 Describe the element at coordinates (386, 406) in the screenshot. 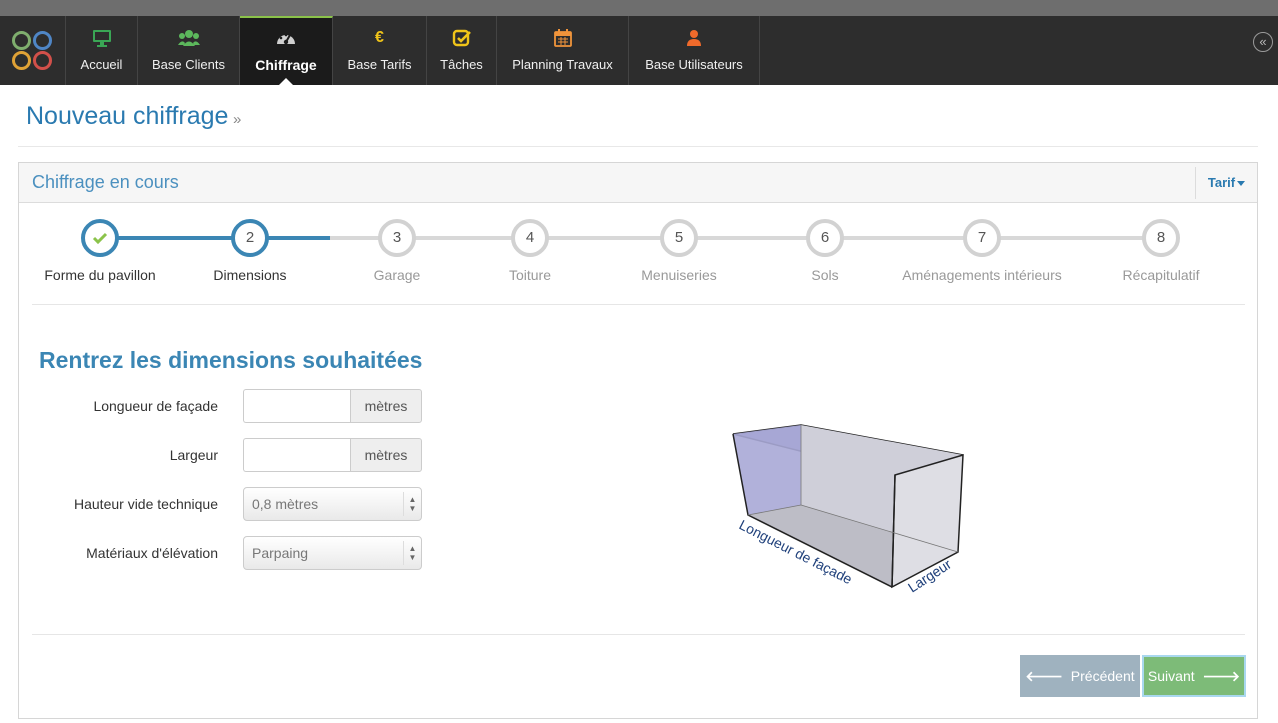

I see `longueur-unit: mètres` at that location.